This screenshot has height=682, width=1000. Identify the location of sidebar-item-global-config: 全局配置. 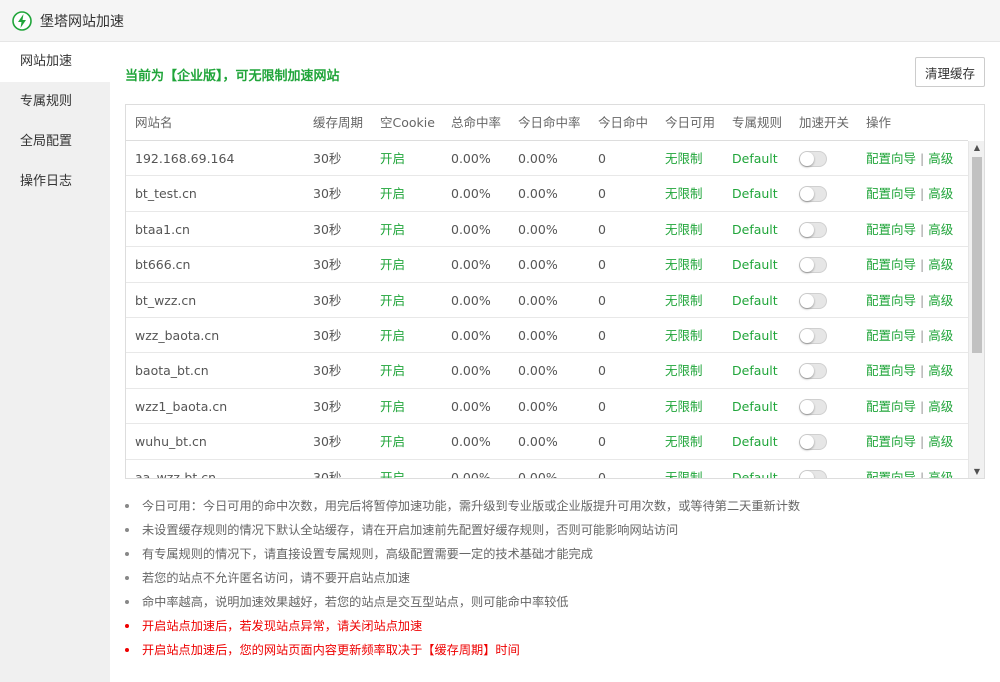
(55, 142).